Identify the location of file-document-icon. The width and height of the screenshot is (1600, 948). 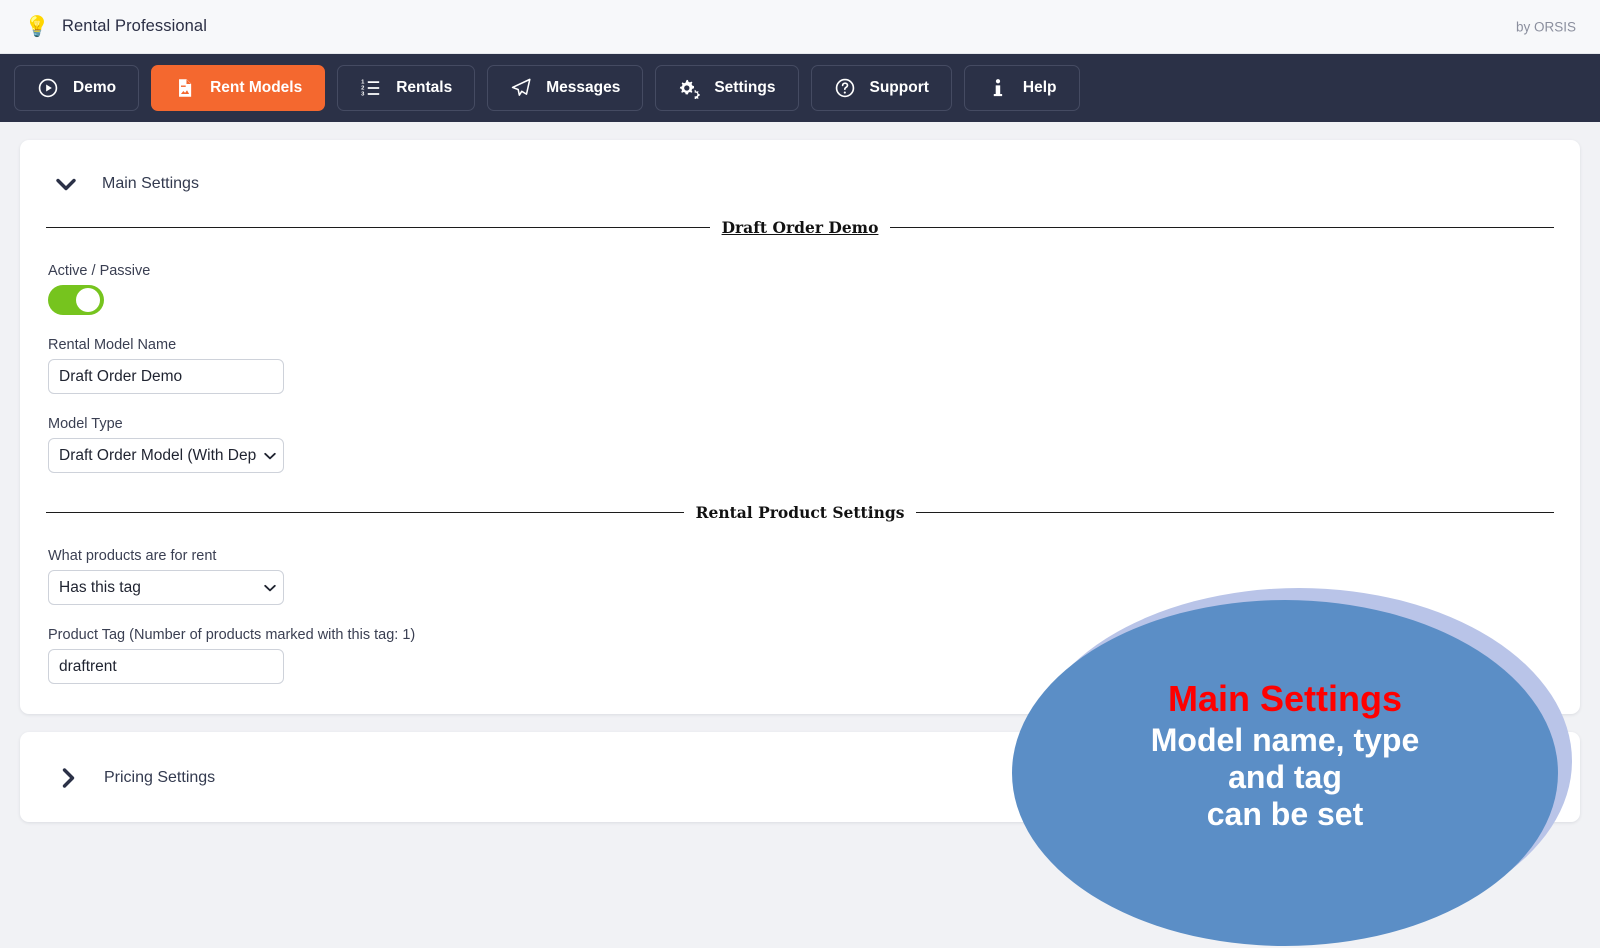
(185, 88).